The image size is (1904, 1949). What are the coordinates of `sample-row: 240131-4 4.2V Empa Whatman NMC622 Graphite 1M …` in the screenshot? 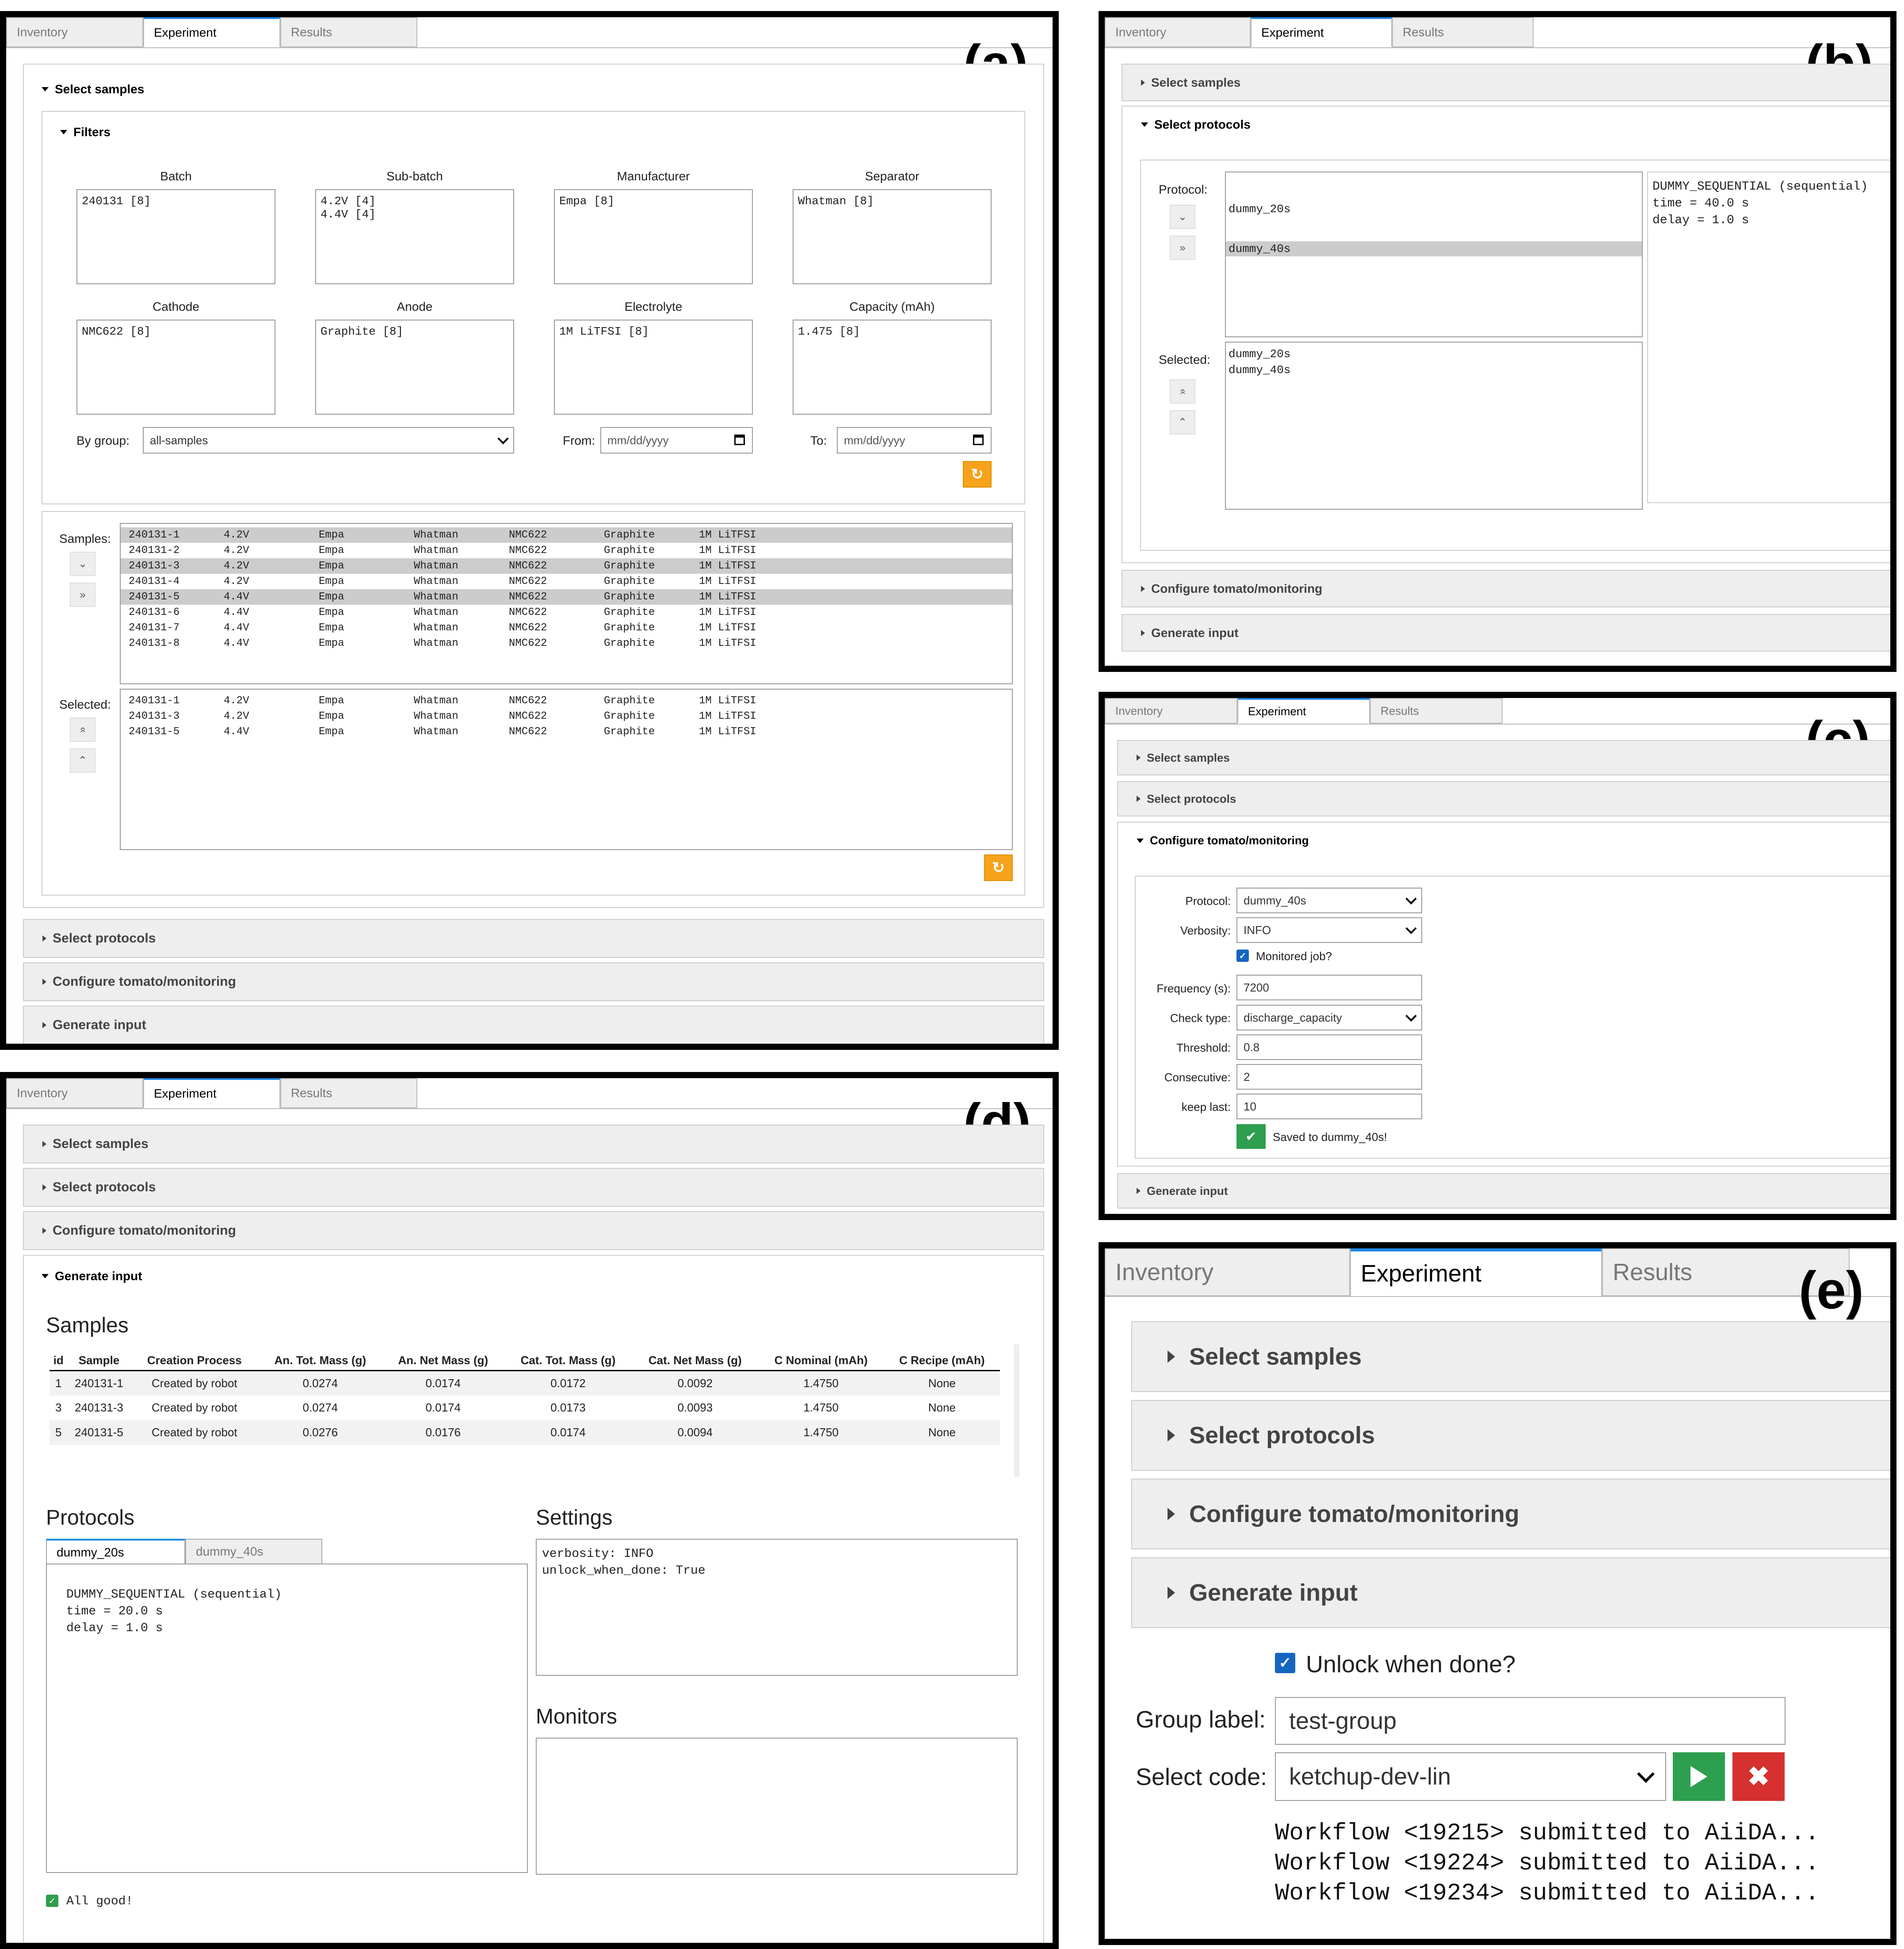 It's located at (567, 581).